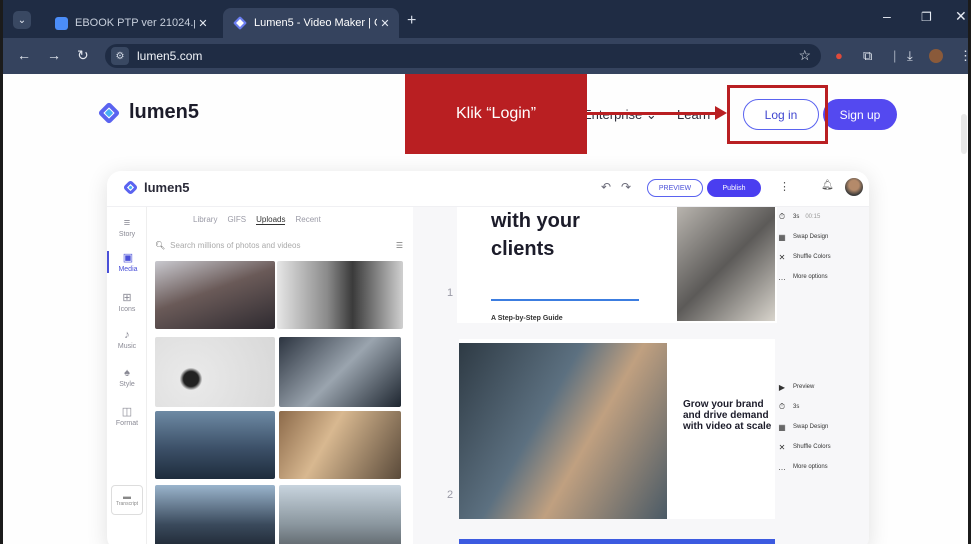 The height and width of the screenshot is (544, 971). I want to click on avatar, so click(854, 187).